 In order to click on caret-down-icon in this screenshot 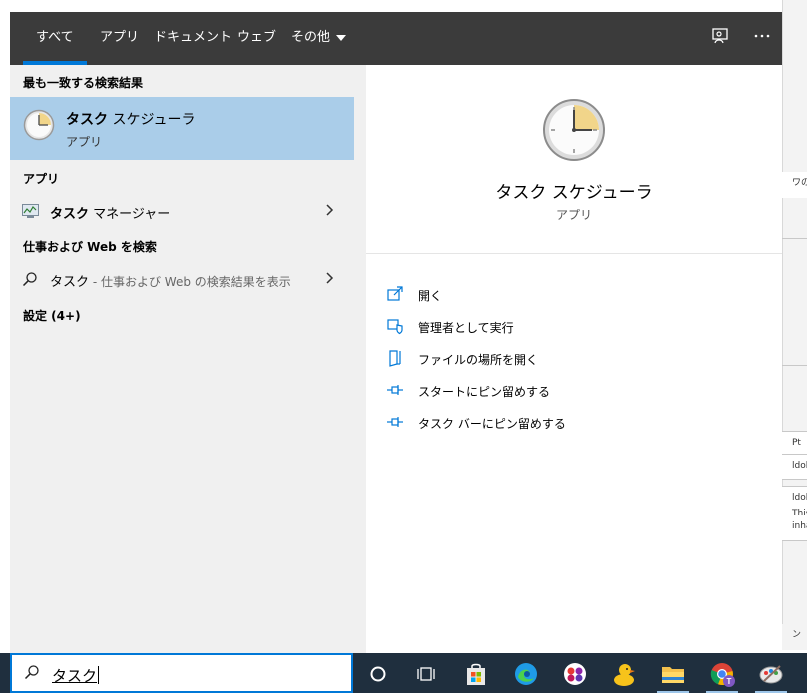, I will do `click(341, 37)`.